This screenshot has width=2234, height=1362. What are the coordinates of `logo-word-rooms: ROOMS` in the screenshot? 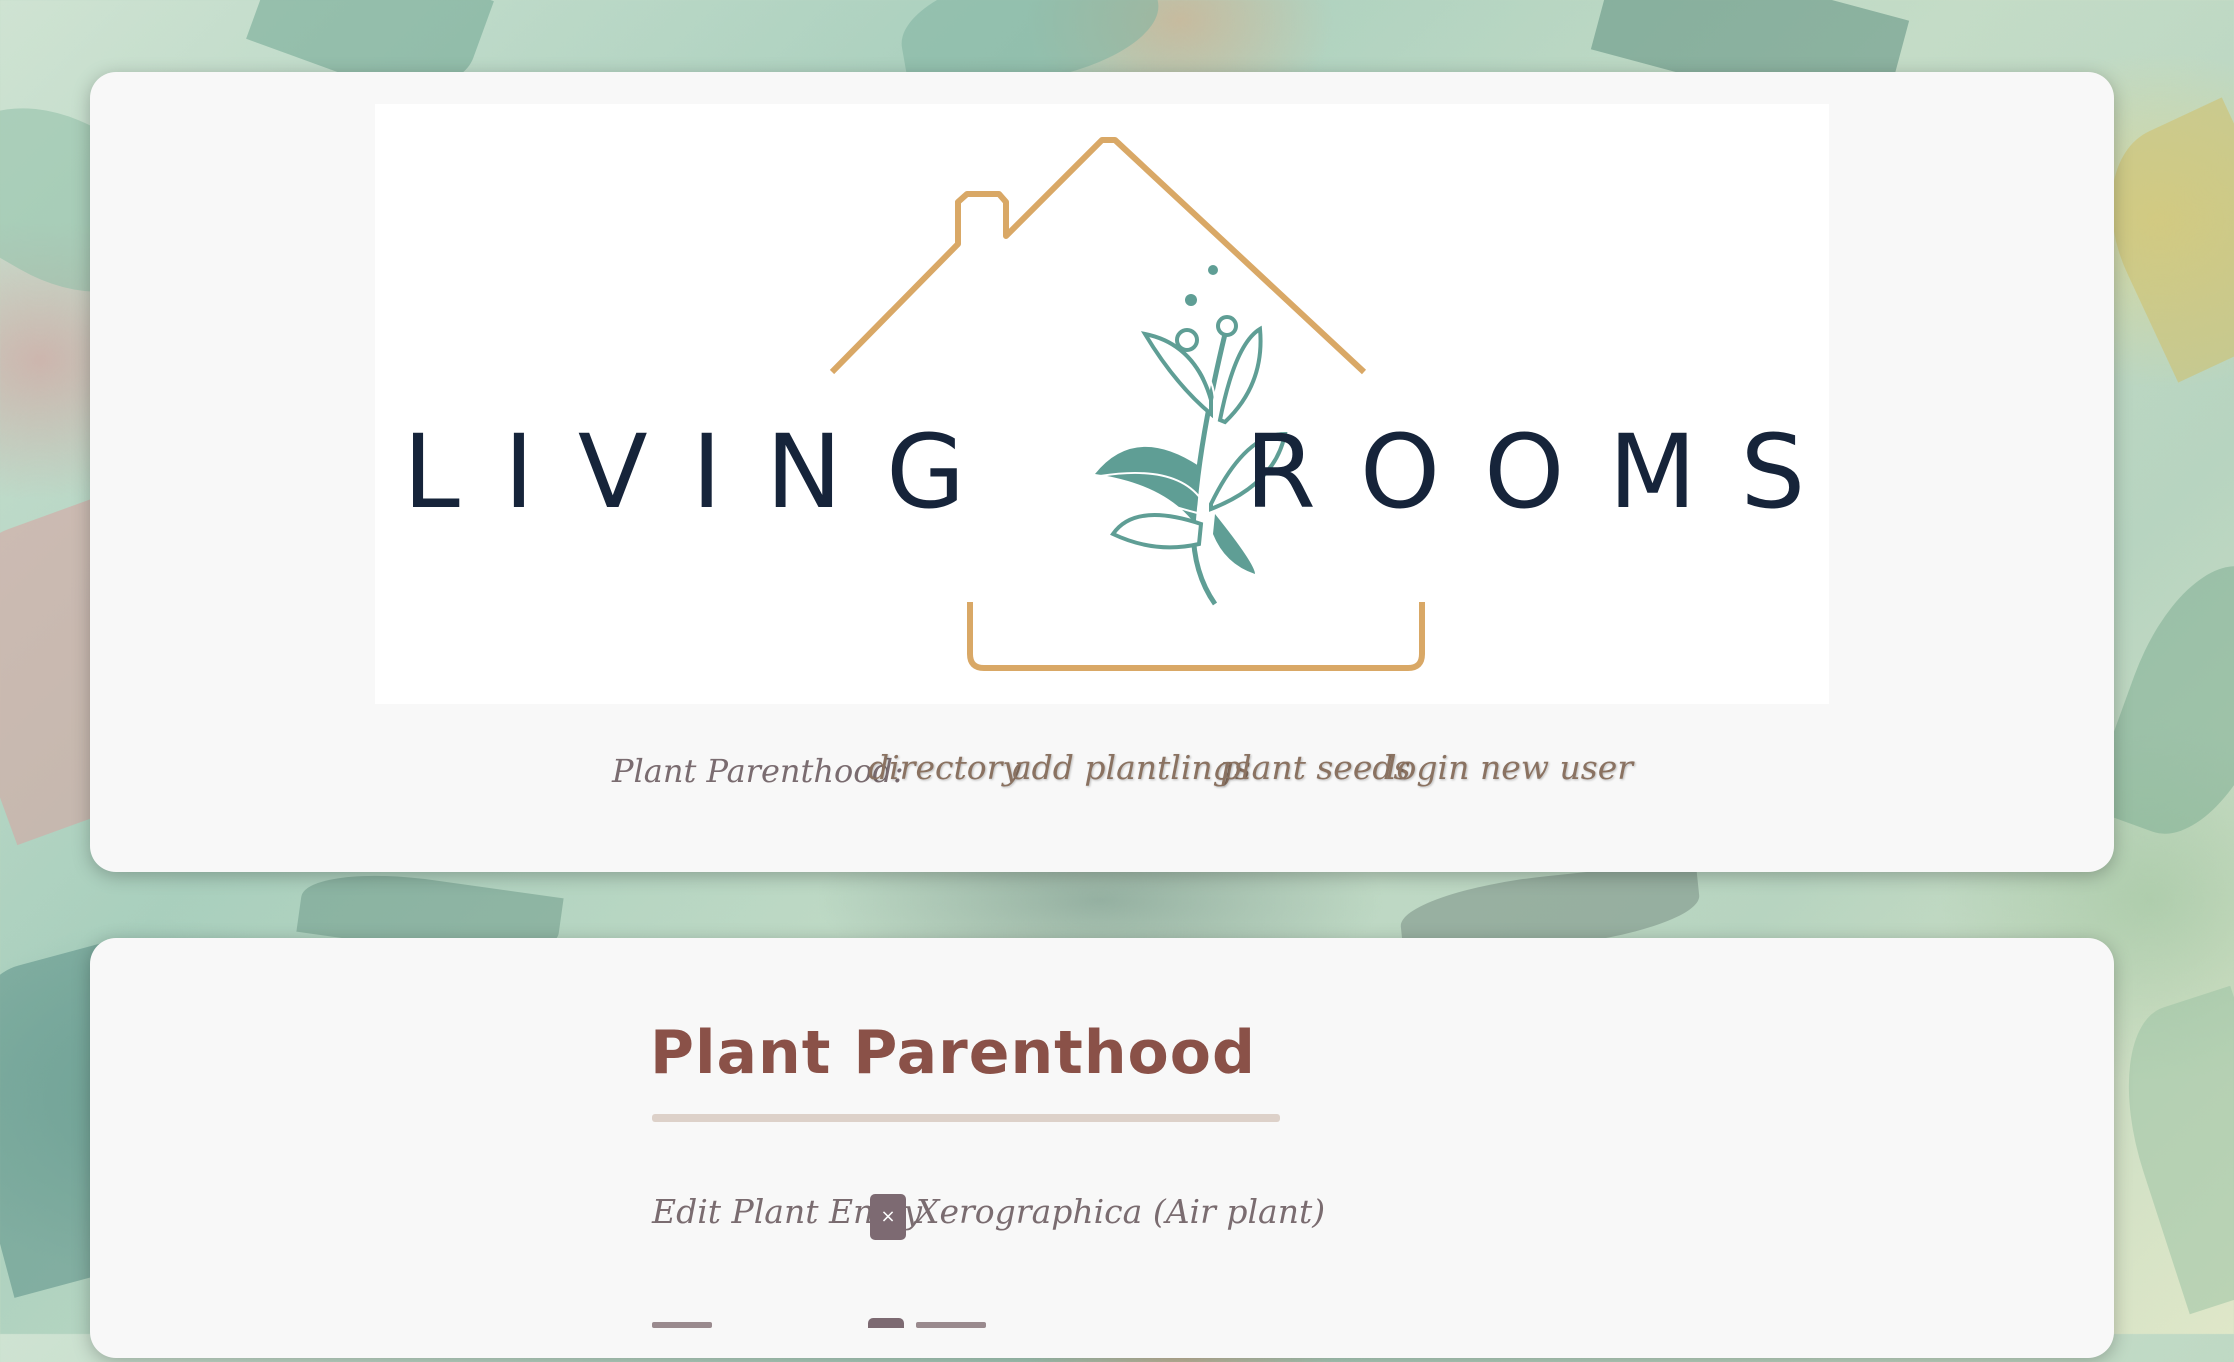 It's located at (1547, 472).